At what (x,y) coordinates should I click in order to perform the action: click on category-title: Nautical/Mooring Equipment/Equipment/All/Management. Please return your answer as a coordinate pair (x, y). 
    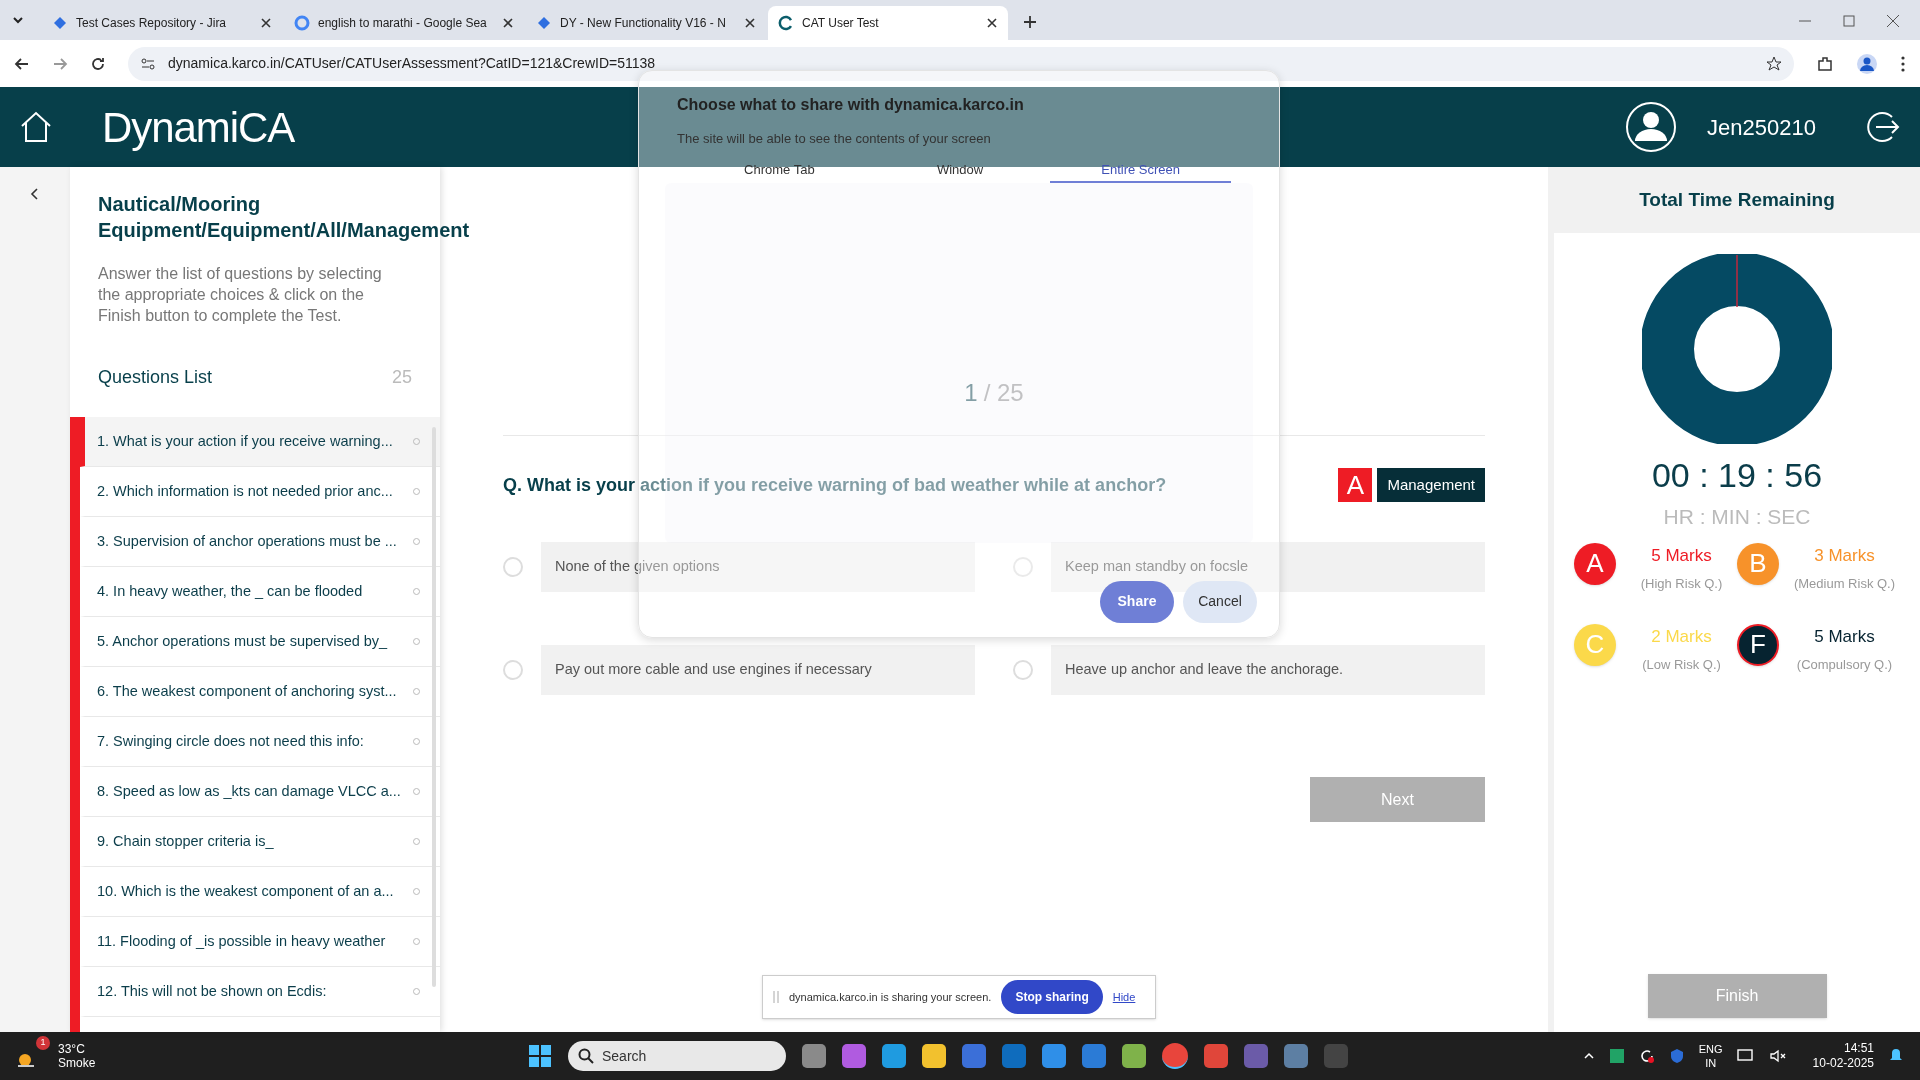
    Looking at the image, I should click on (284, 217).